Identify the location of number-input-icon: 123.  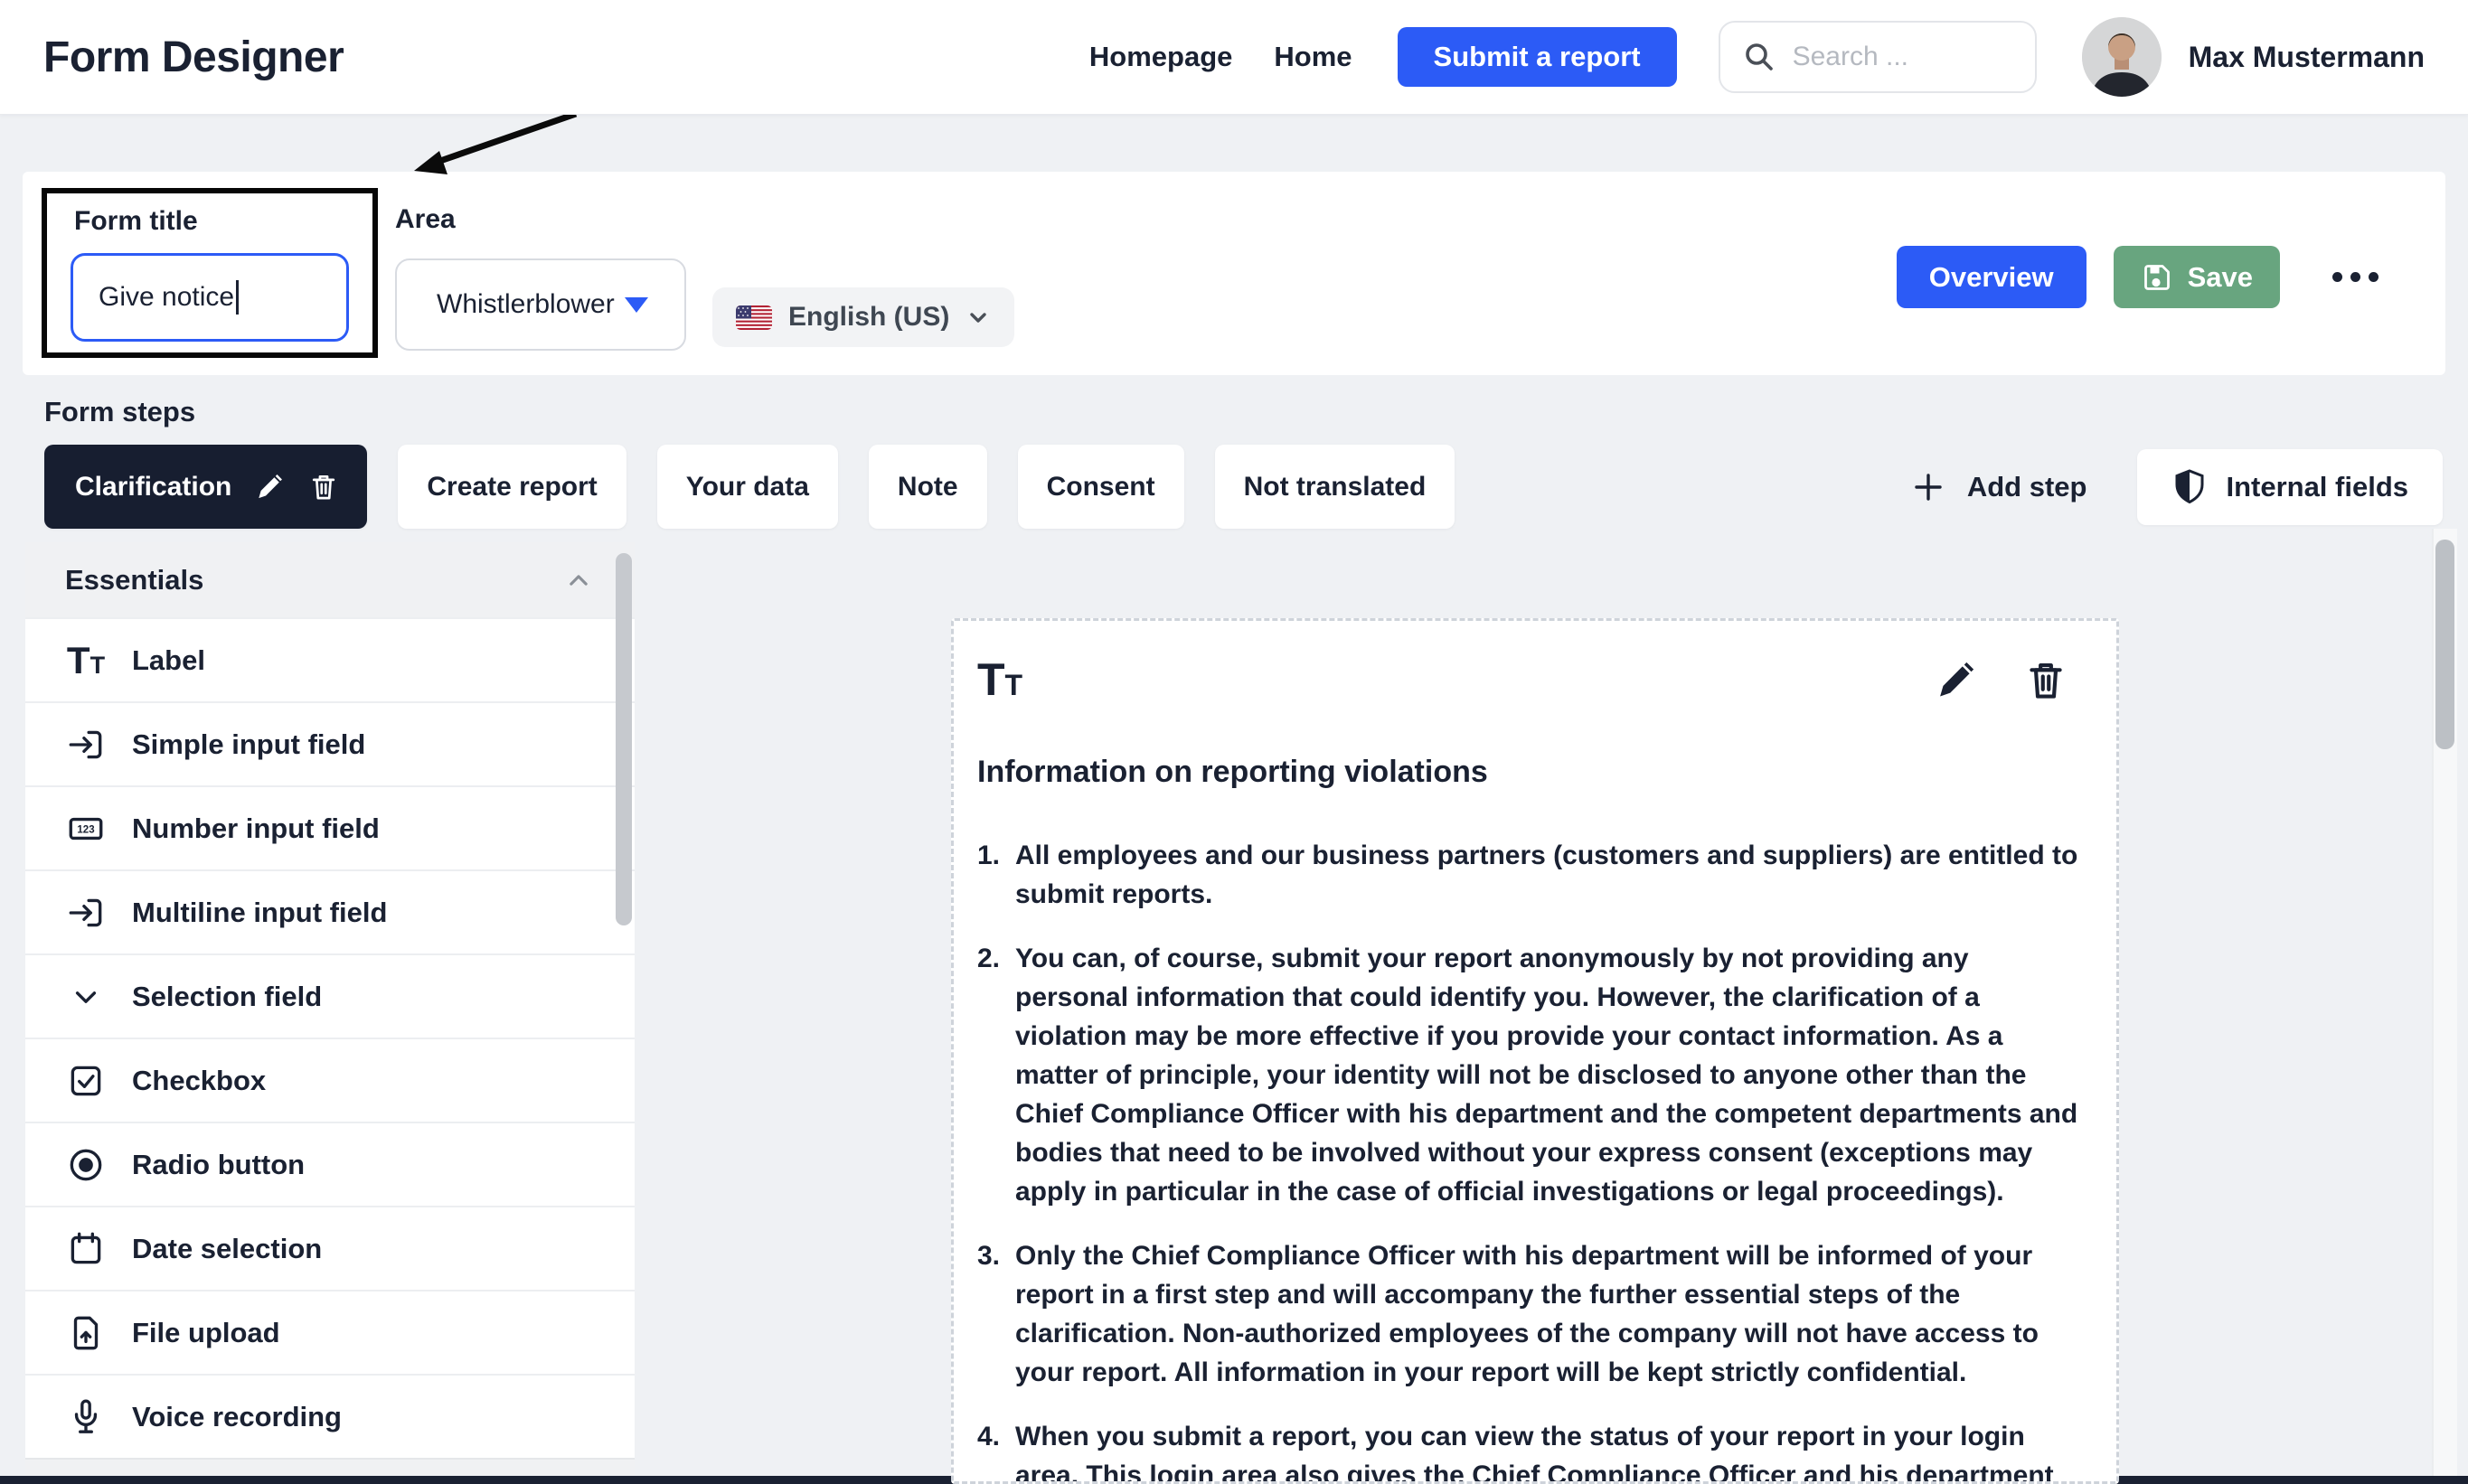
(86, 829).